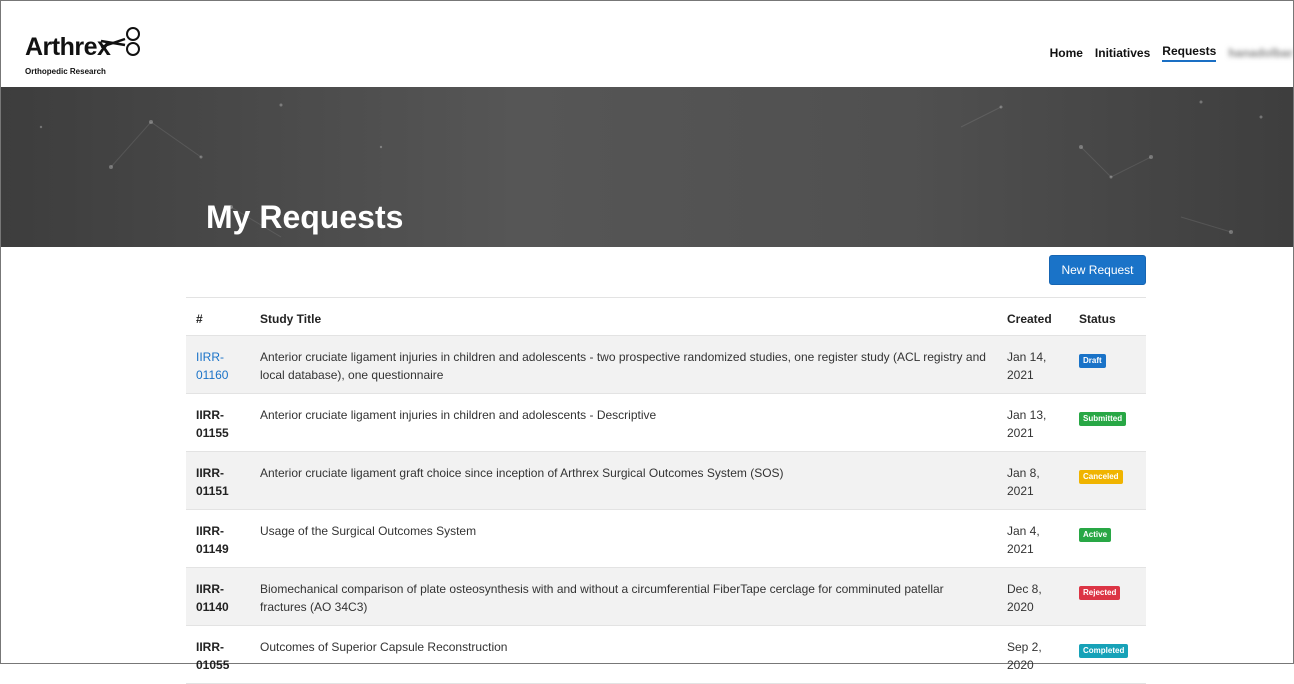  I want to click on status-cell: Rejected, so click(1100, 591).